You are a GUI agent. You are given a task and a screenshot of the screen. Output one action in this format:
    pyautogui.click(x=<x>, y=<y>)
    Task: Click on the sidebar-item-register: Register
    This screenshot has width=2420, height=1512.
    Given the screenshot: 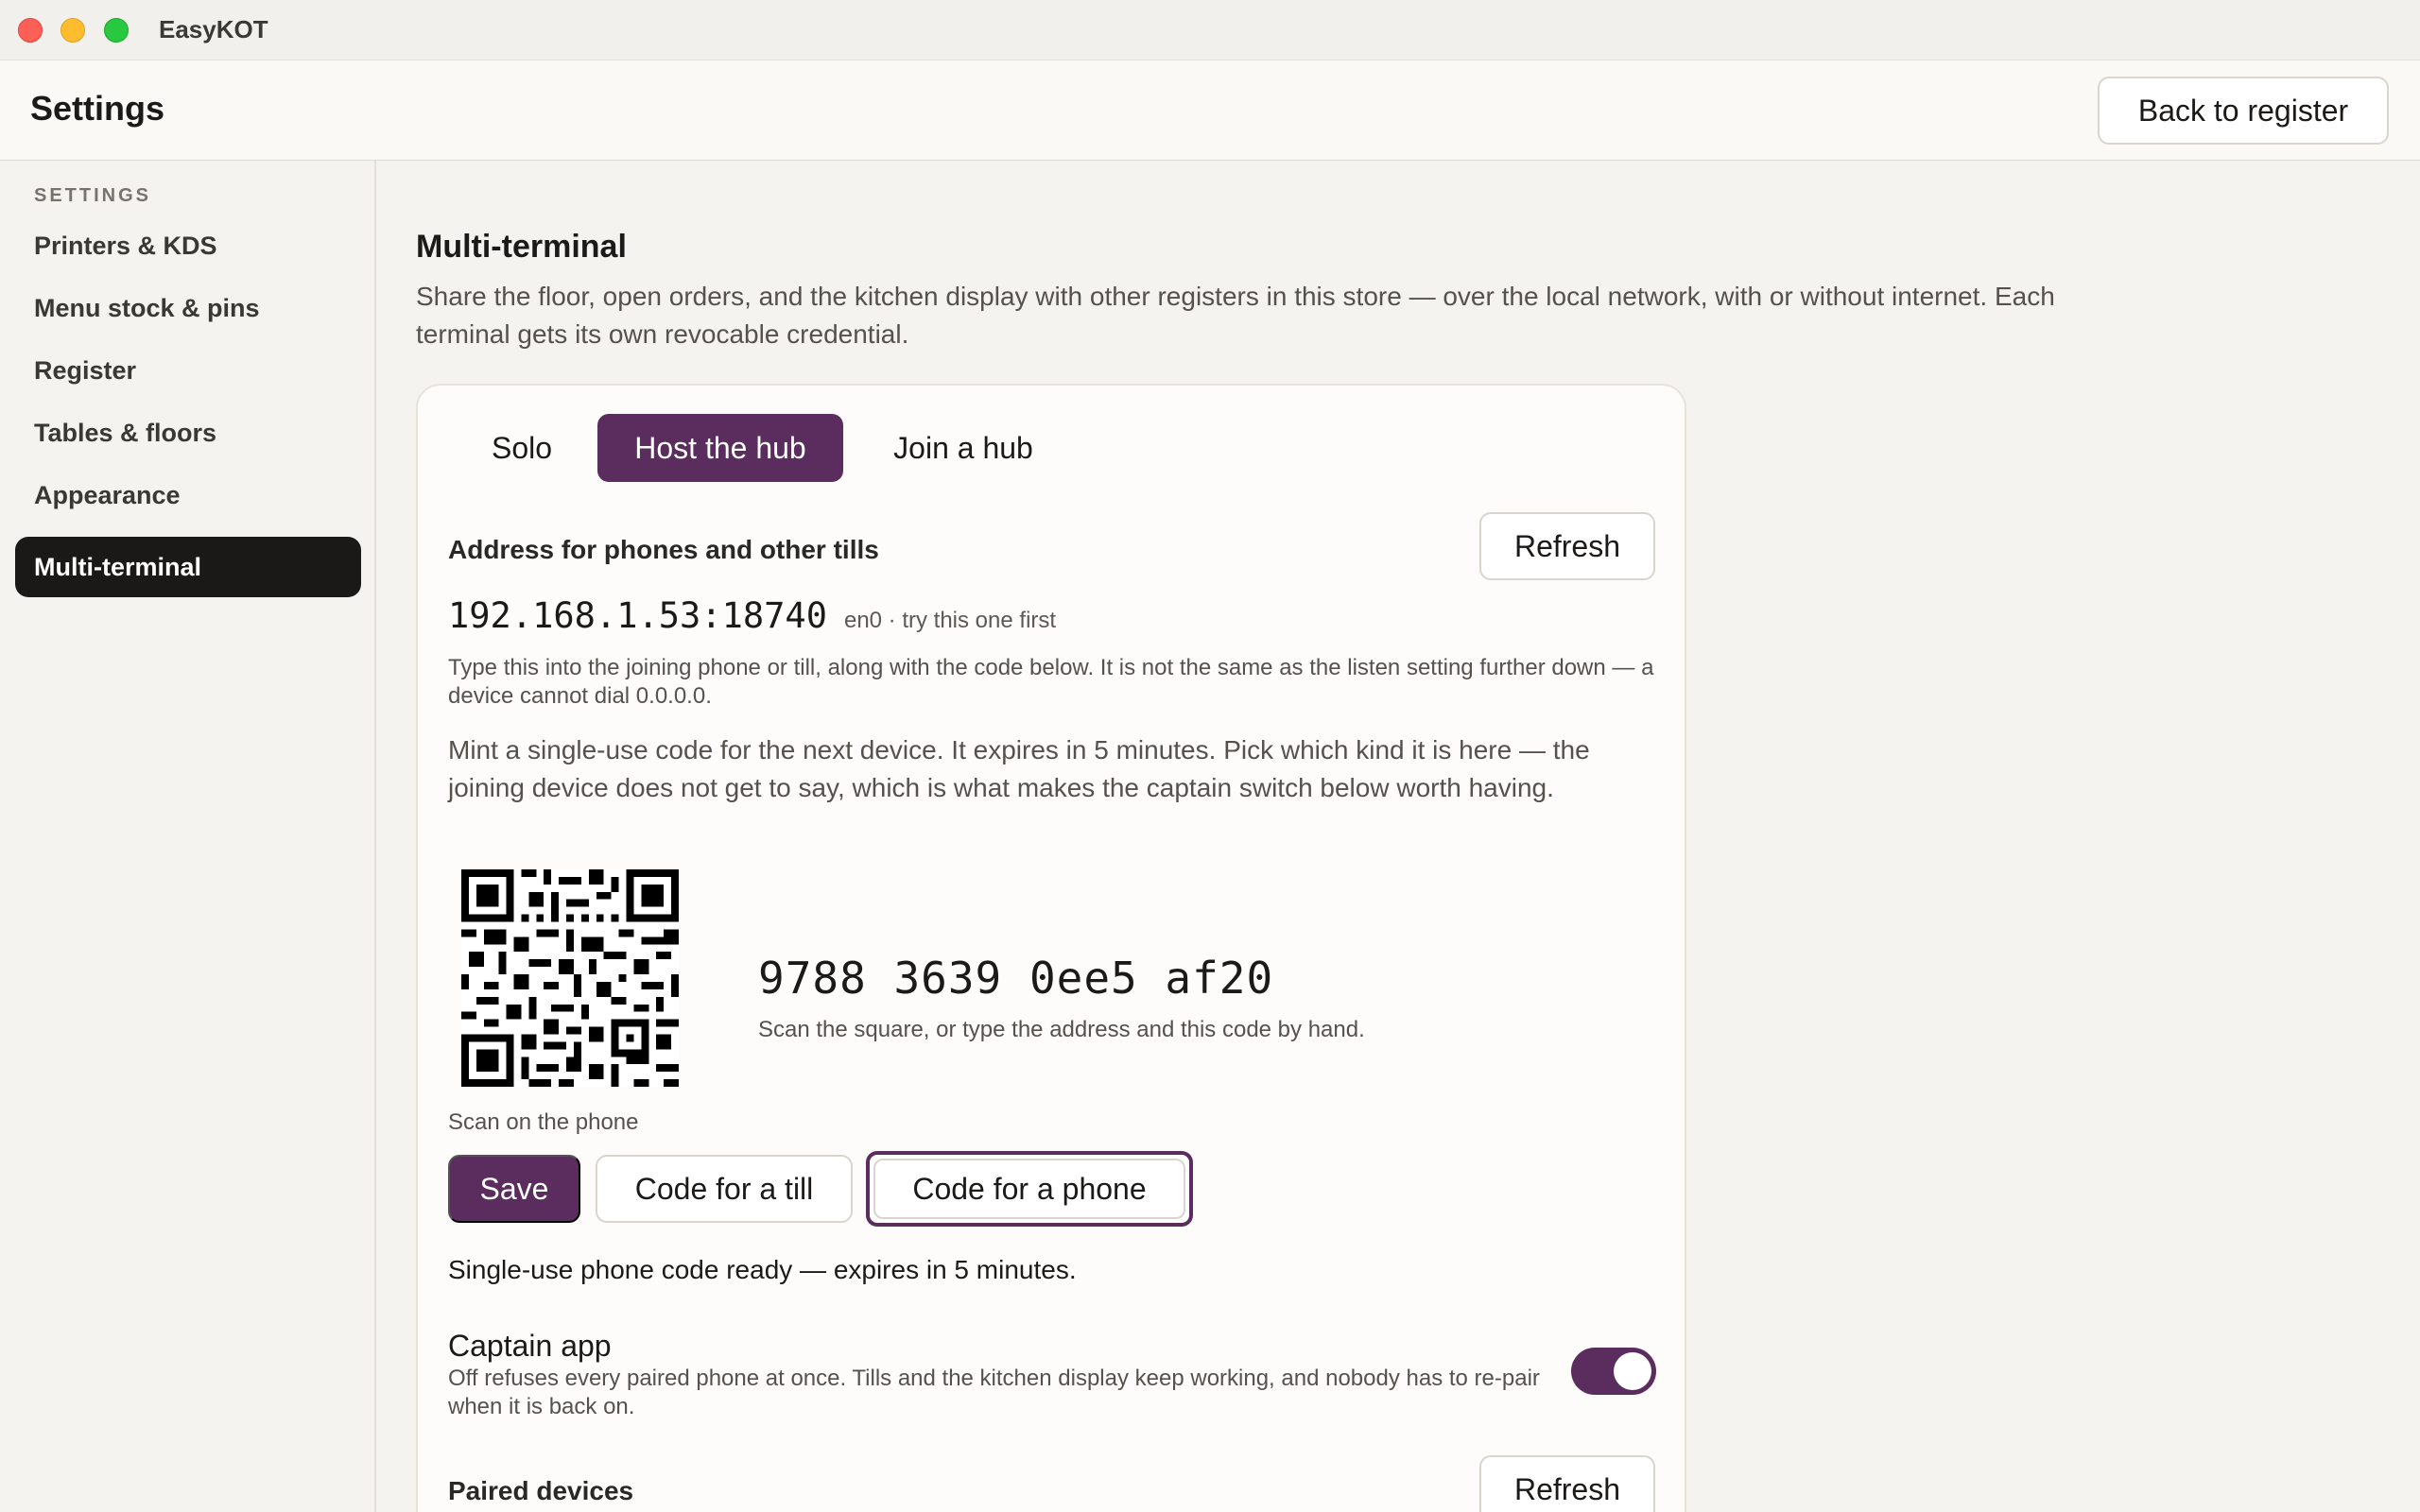 What is the action you would take?
    pyautogui.click(x=188, y=370)
    